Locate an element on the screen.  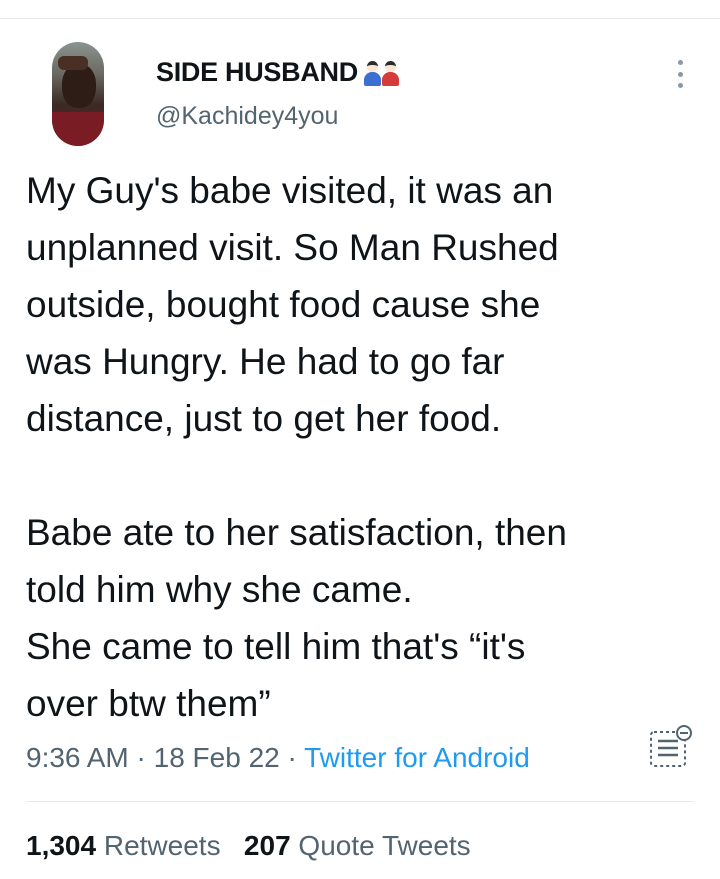
retweets-count: 1,304 is located at coordinates (61, 845).